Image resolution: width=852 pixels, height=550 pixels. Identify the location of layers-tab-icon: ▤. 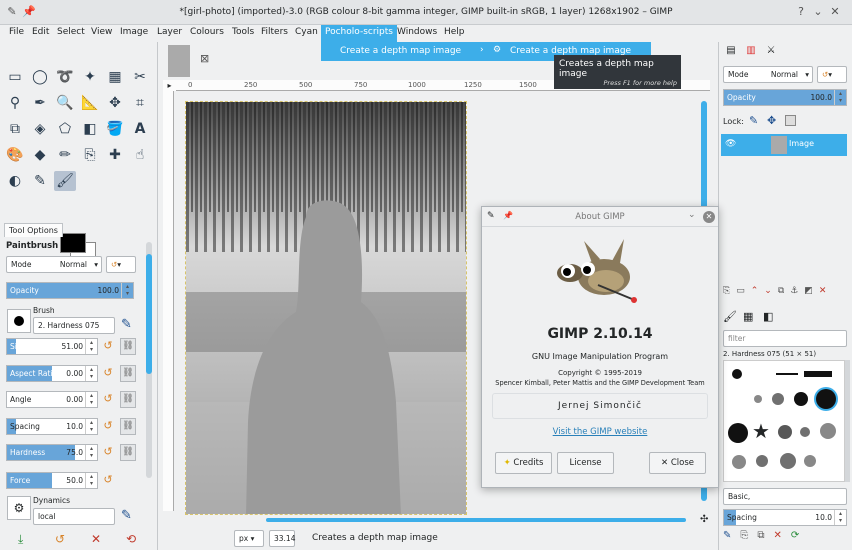
(731, 52).